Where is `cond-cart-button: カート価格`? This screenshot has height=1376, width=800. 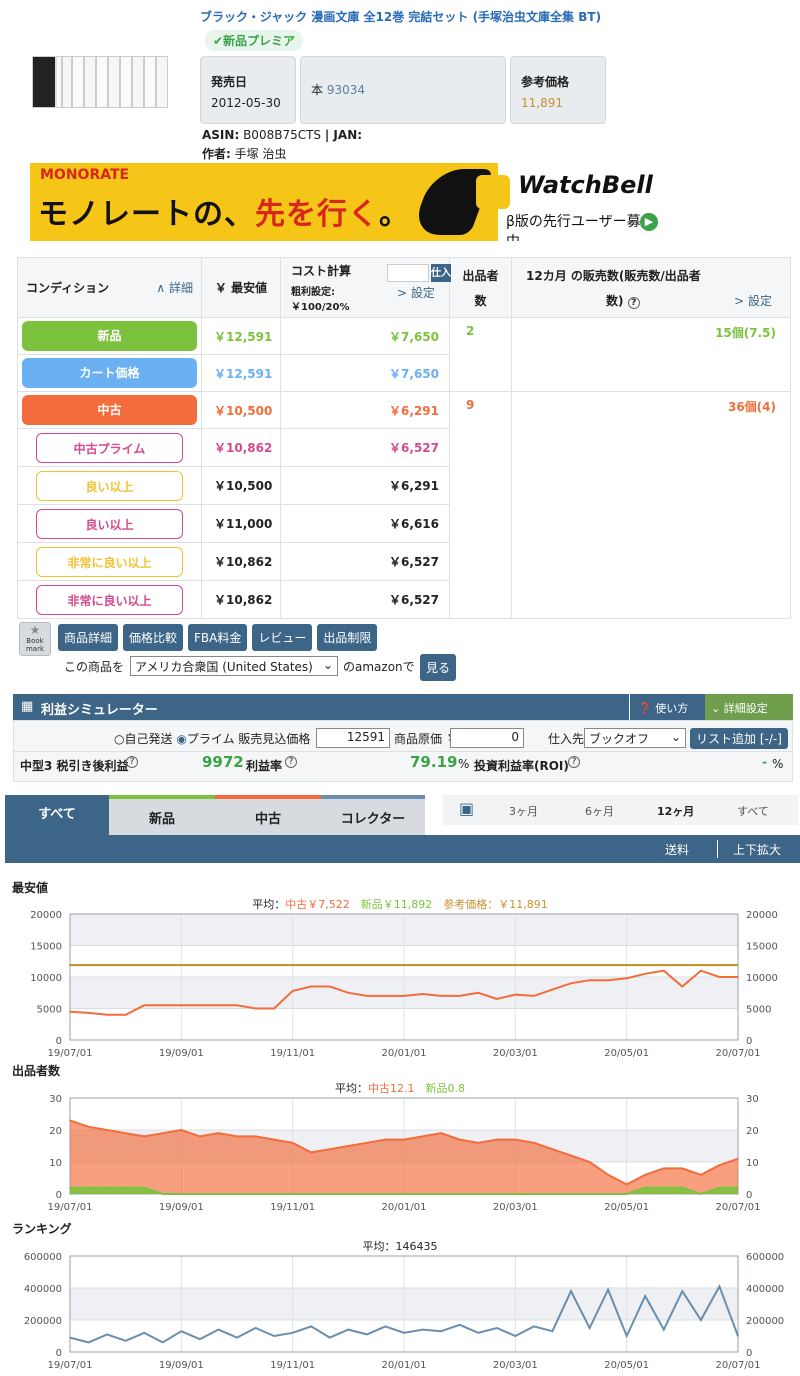
cond-cart-button: カート価格 is located at coordinates (109, 373).